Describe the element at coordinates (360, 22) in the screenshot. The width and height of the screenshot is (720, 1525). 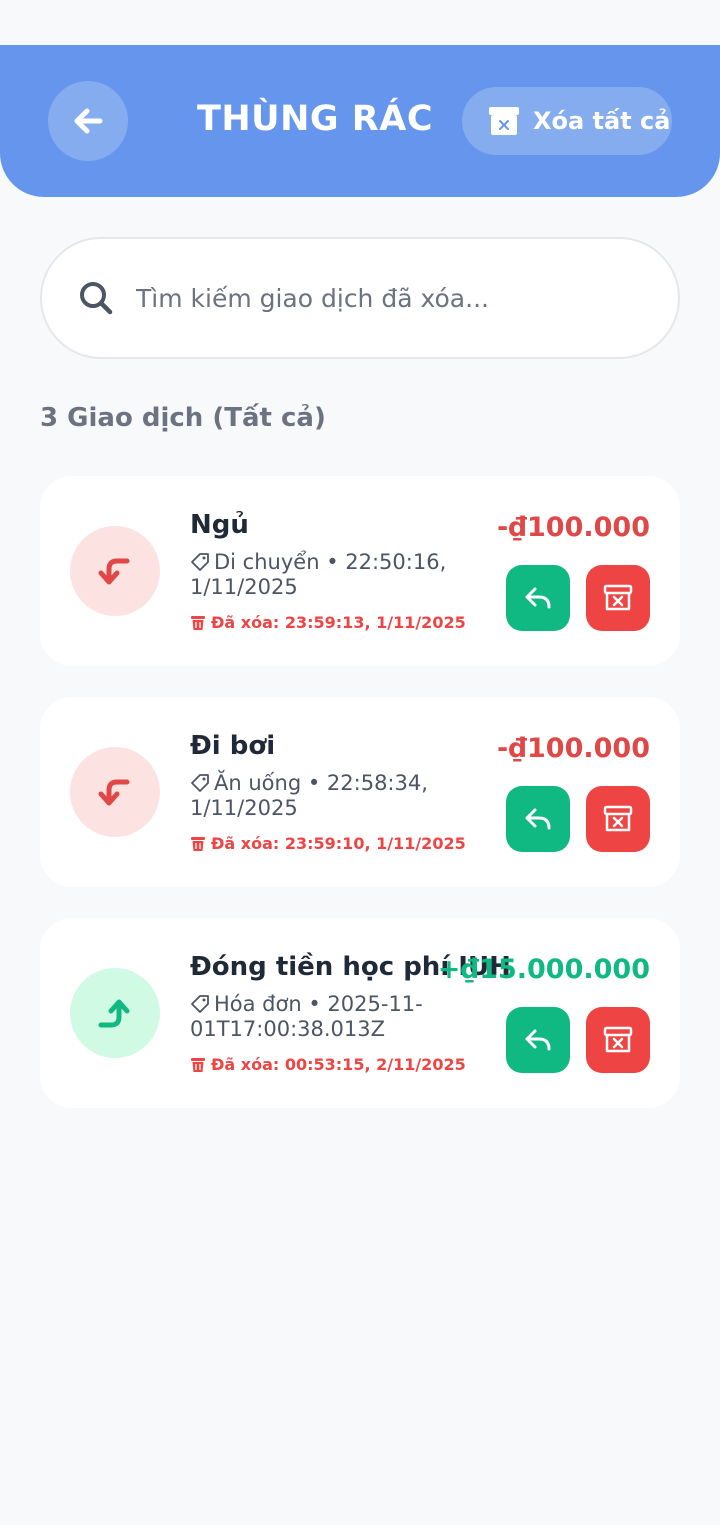
I see `status-bar` at that location.